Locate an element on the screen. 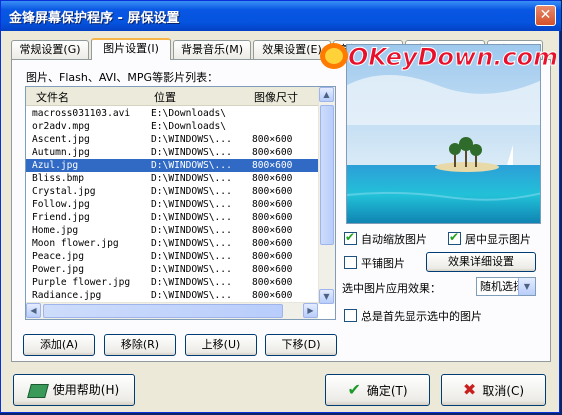  move-down-button: 下移(D) is located at coordinates (301, 345).